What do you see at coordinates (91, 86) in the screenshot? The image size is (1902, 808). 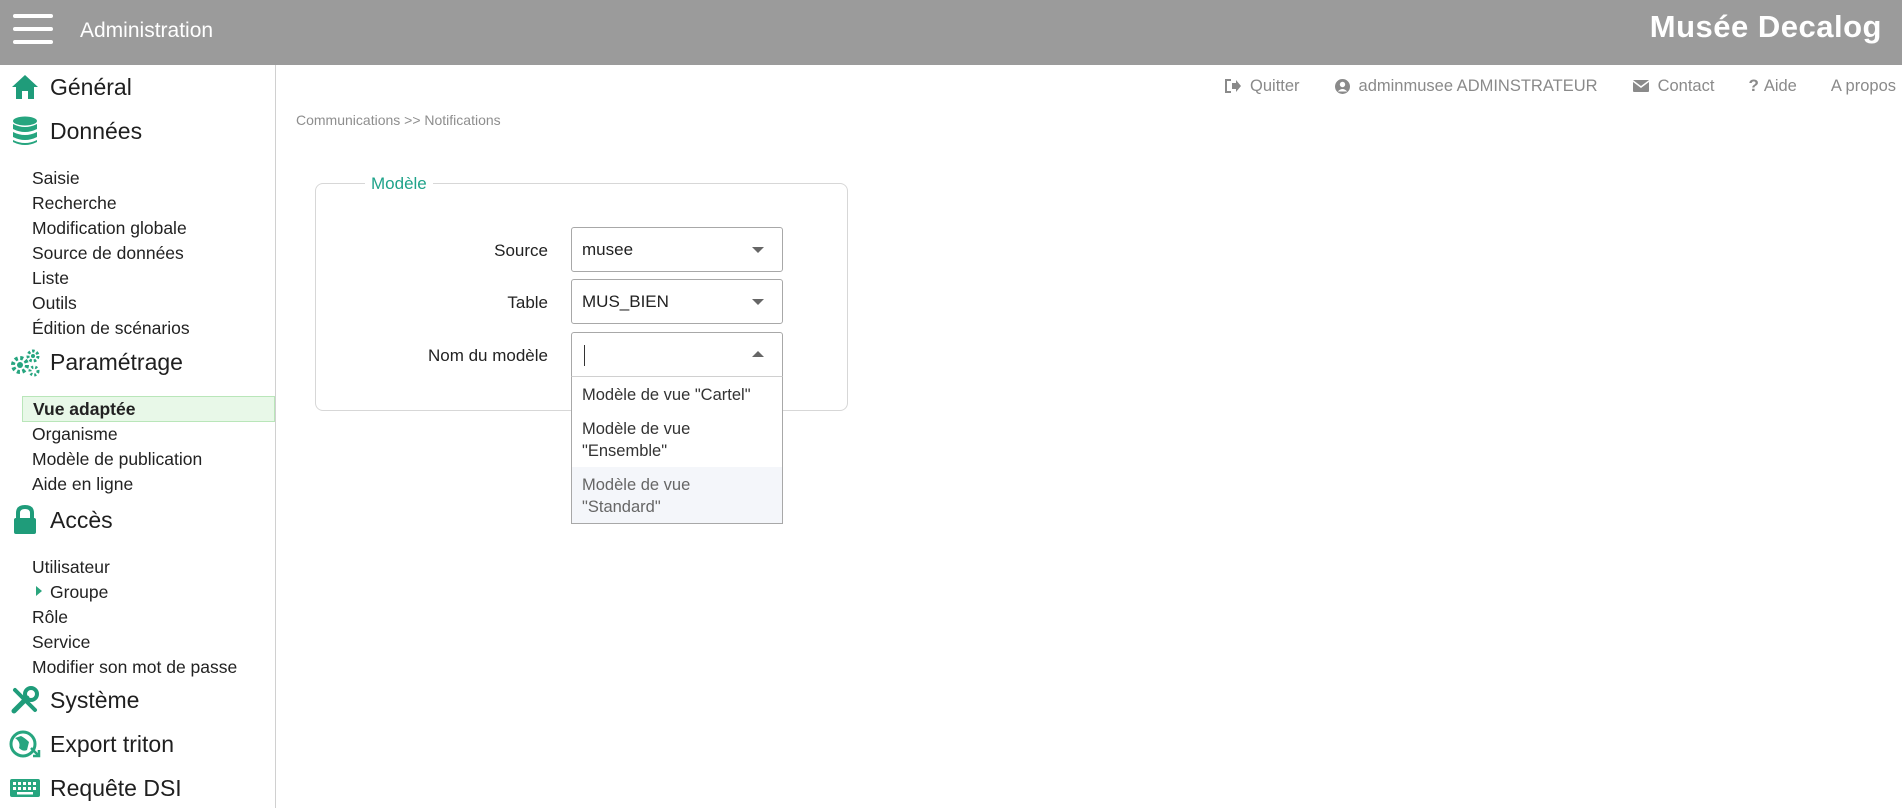 I see `sidebar-section-label: Général` at bounding box center [91, 86].